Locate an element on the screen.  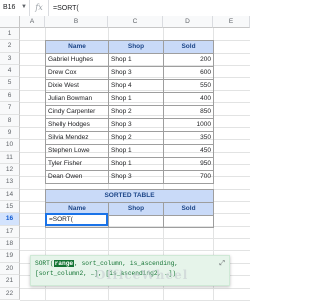
chevron-down-icon: ▼ is located at coordinates (24, 7).